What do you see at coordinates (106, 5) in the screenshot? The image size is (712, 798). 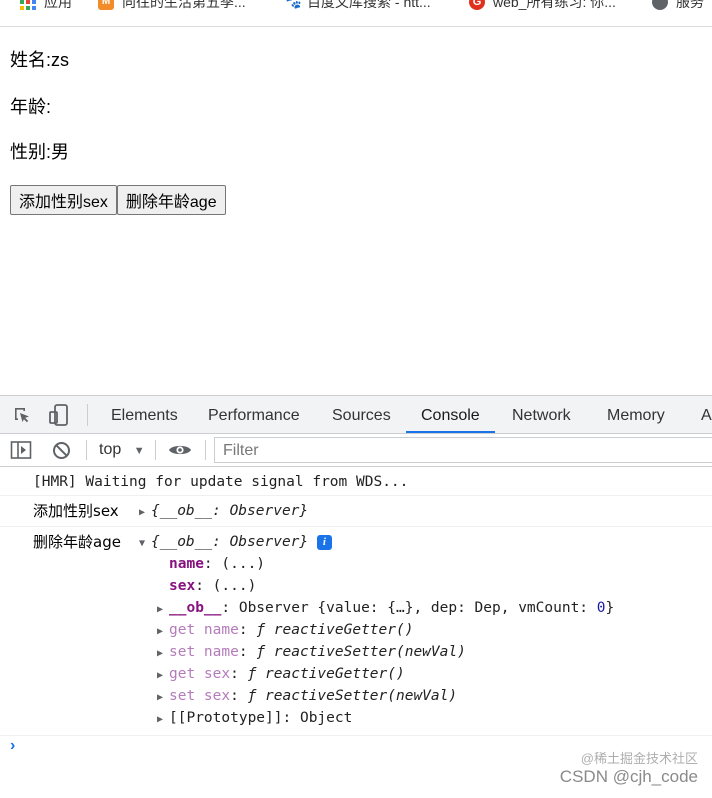 I see `mango-tv-icon: M` at bounding box center [106, 5].